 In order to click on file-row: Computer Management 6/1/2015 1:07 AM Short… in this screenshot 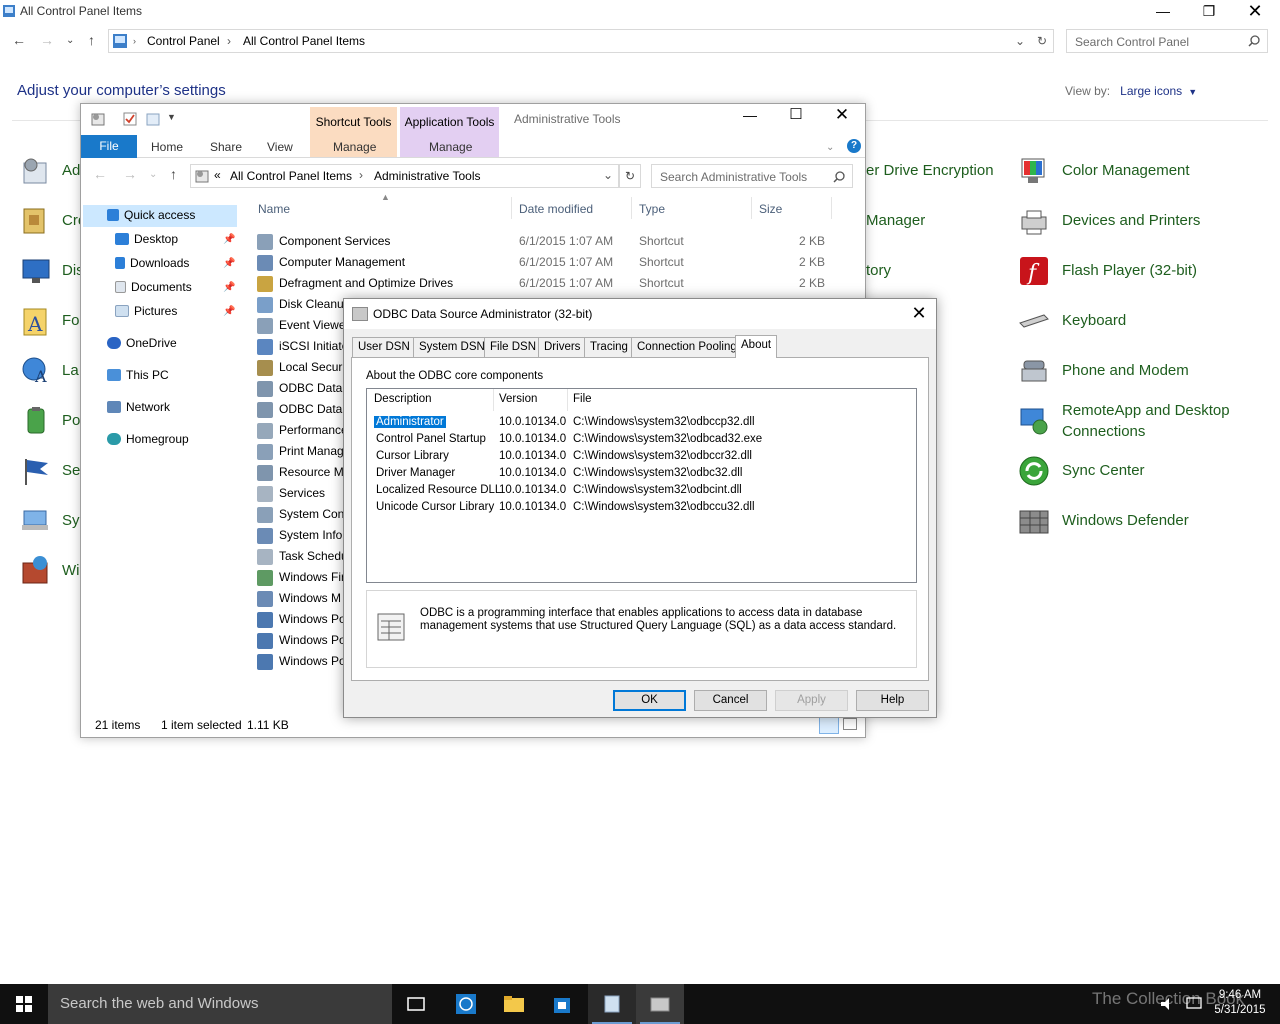, I will do `click(557, 262)`.